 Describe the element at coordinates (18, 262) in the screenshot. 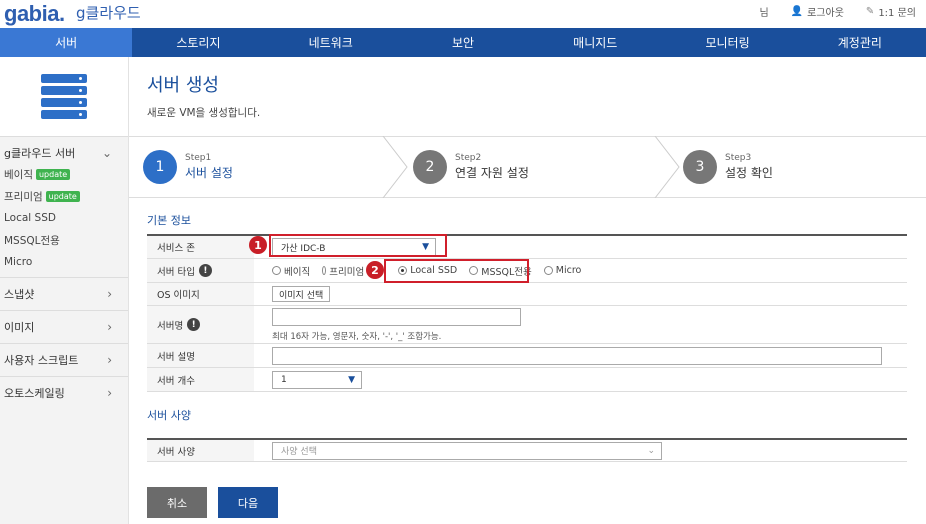

I see `sidebar-item-label: Micro` at that location.